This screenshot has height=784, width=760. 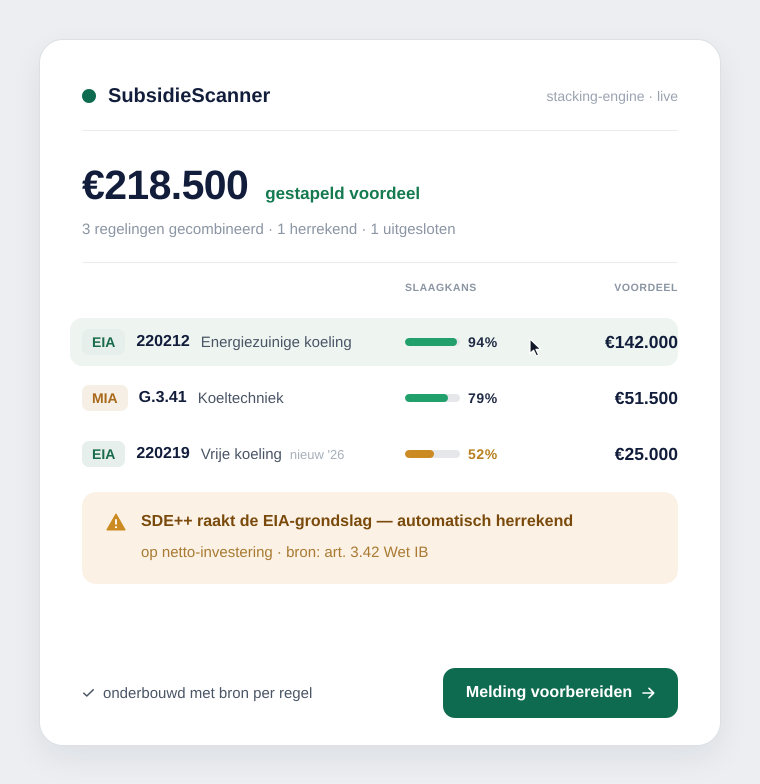 What do you see at coordinates (116, 522) in the screenshot?
I see `warning-icon` at bounding box center [116, 522].